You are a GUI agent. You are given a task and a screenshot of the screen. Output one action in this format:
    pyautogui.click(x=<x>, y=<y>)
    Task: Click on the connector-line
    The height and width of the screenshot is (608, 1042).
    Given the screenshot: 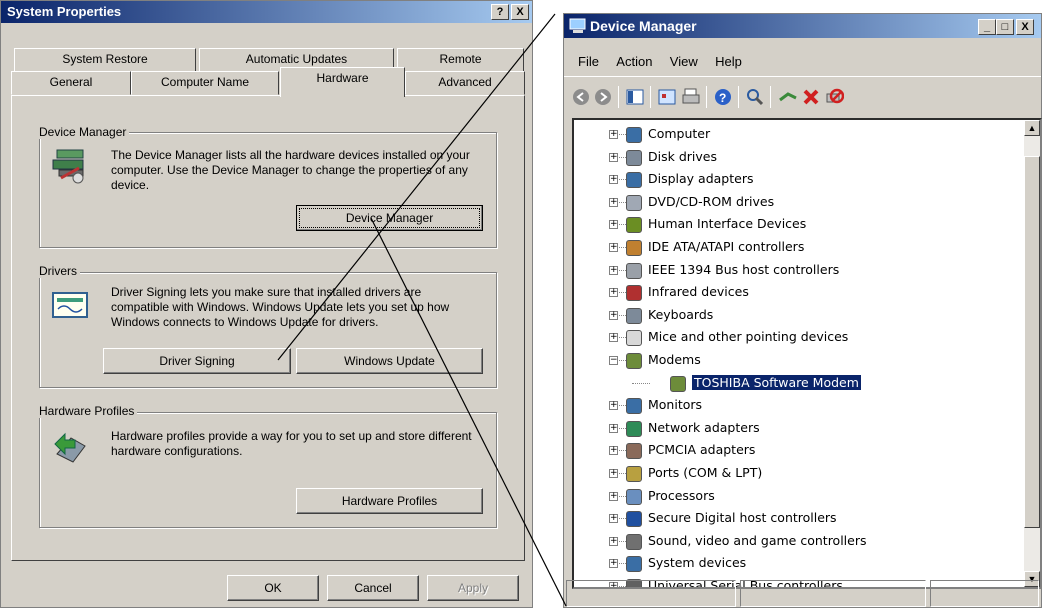 What is the action you would take?
    pyautogui.click(x=468, y=412)
    